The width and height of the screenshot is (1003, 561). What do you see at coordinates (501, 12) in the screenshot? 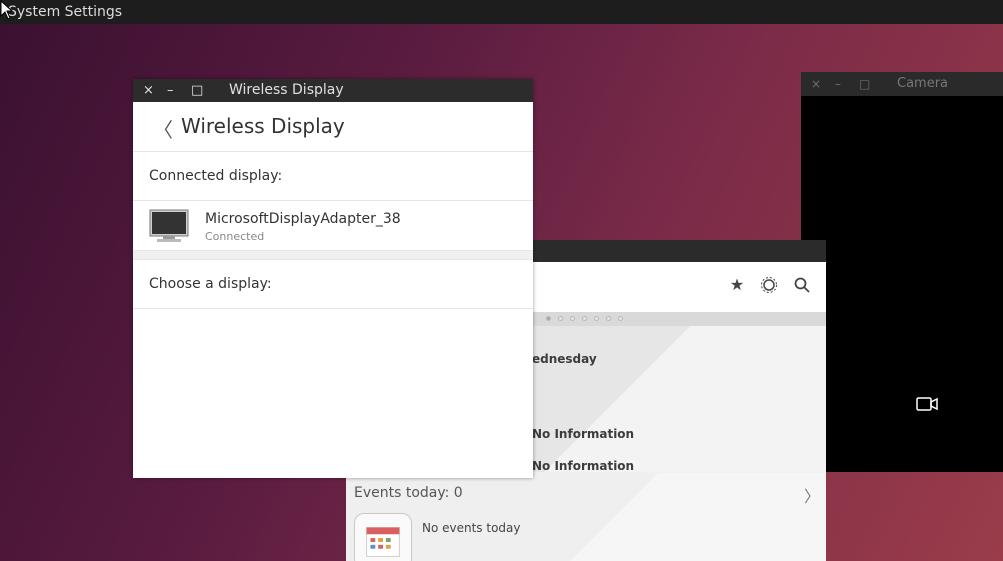
I see `top-menu-bar: System Settings` at bounding box center [501, 12].